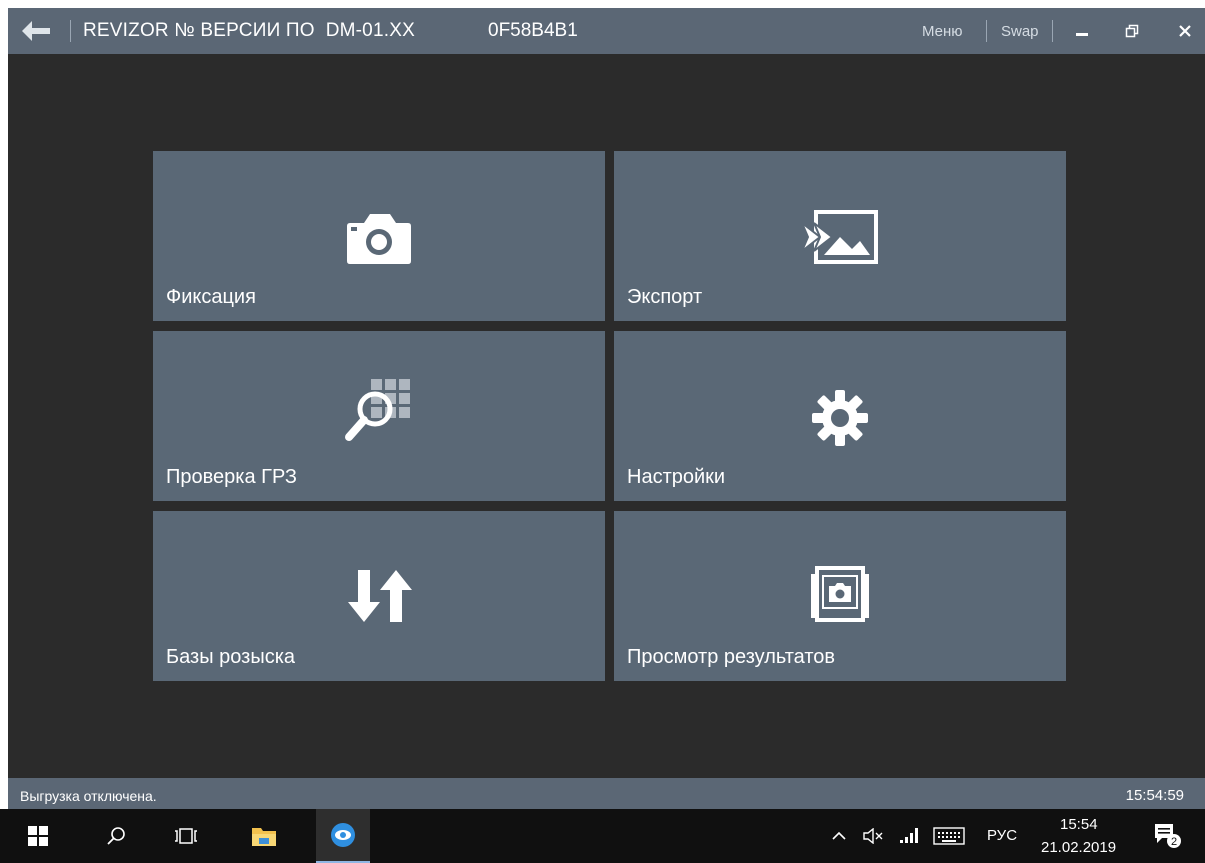 This screenshot has width=1205, height=863. I want to click on tile-export: Экспорт, so click(840, 236).